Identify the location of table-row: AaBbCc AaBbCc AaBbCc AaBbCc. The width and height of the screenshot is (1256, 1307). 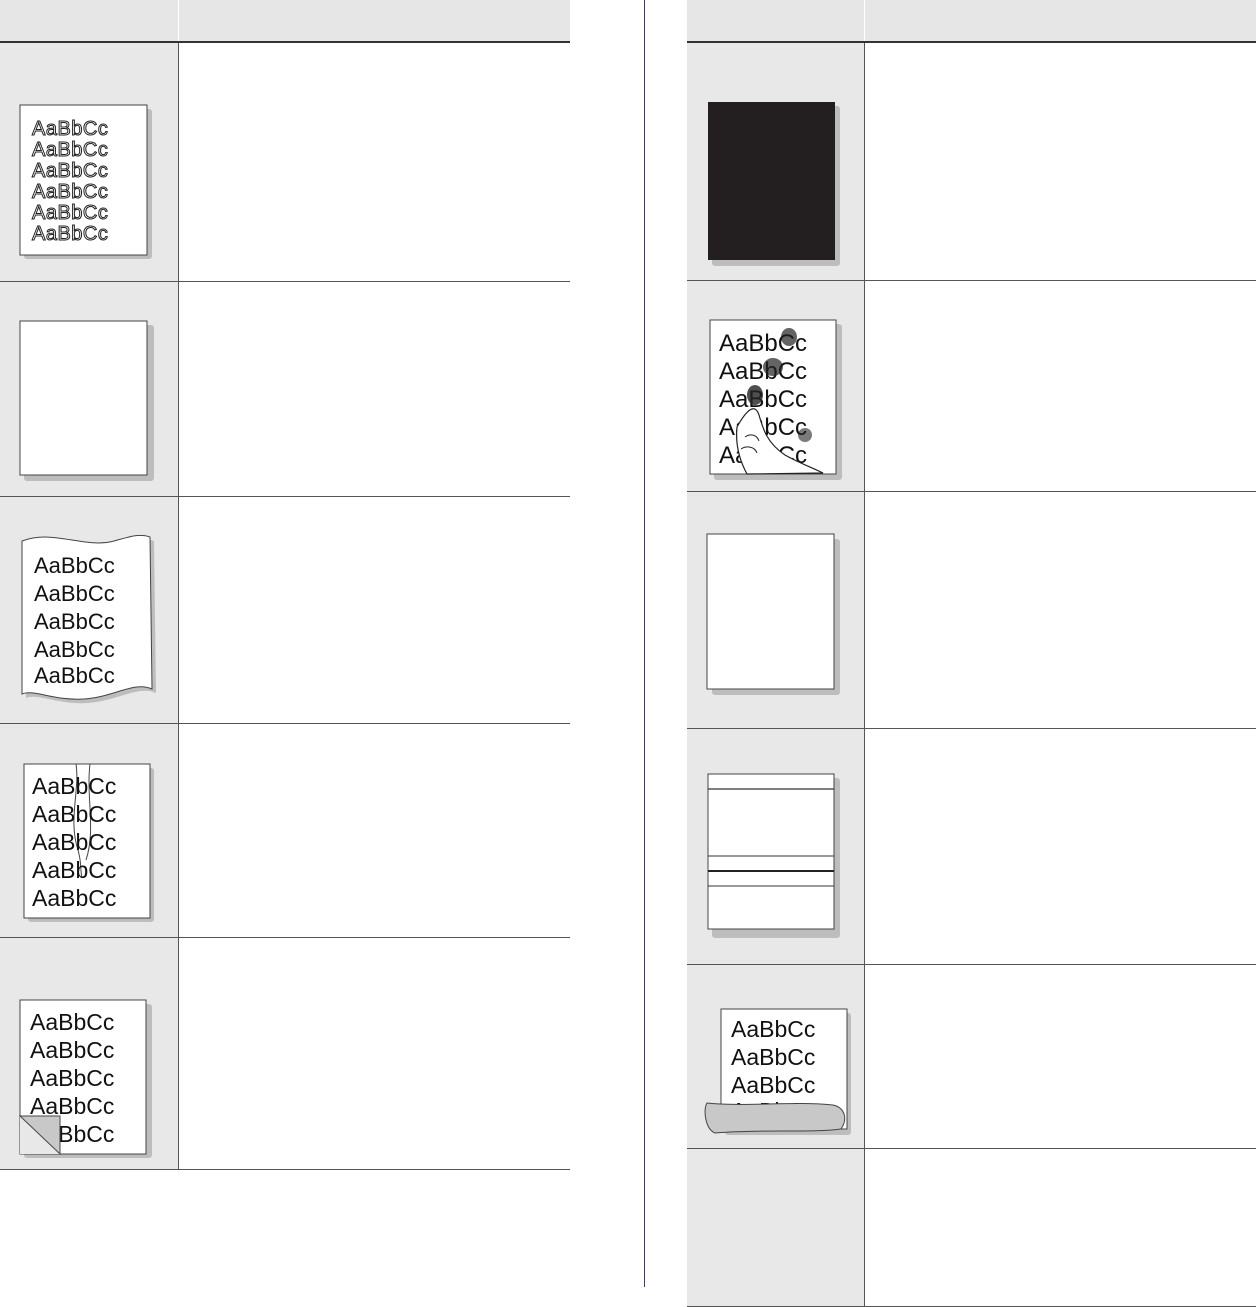
(971, 1057).